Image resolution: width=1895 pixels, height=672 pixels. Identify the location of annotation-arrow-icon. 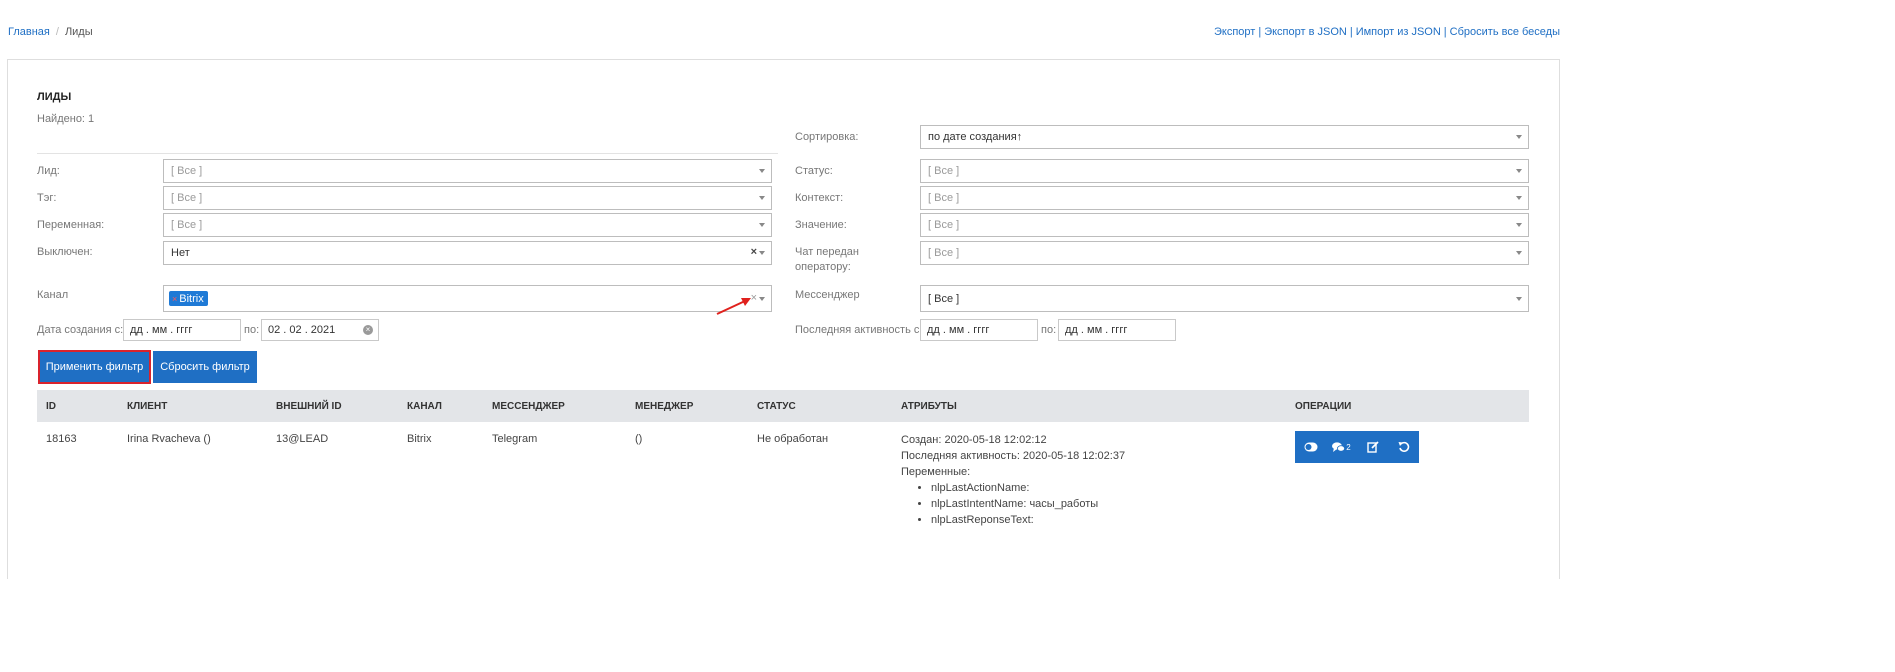
(733, 306).